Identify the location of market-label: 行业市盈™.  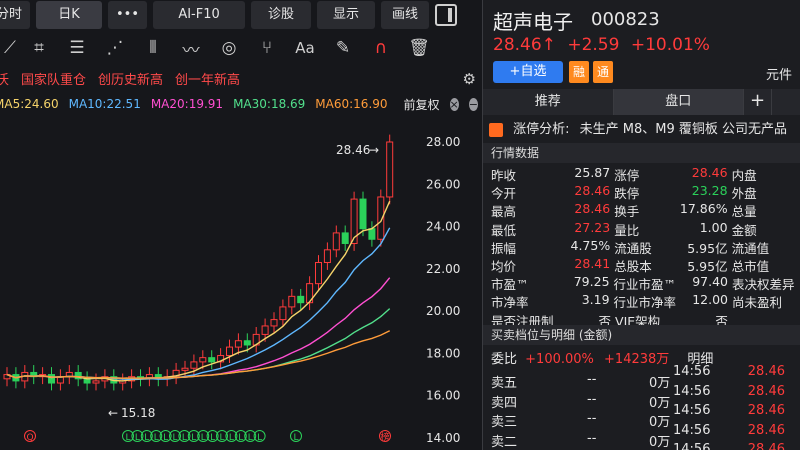
(645, 285).